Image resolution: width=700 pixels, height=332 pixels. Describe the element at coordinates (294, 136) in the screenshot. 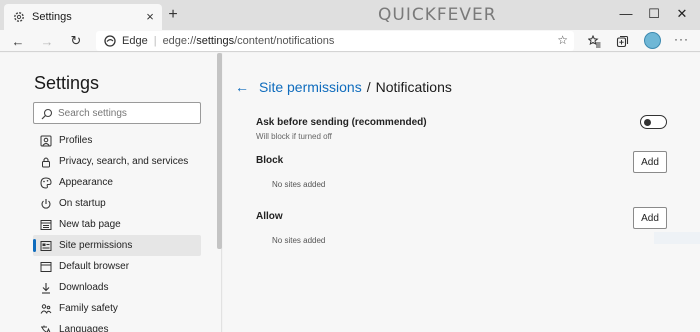

I see `ask-before-sending-description: Will block if turned off` at that location.